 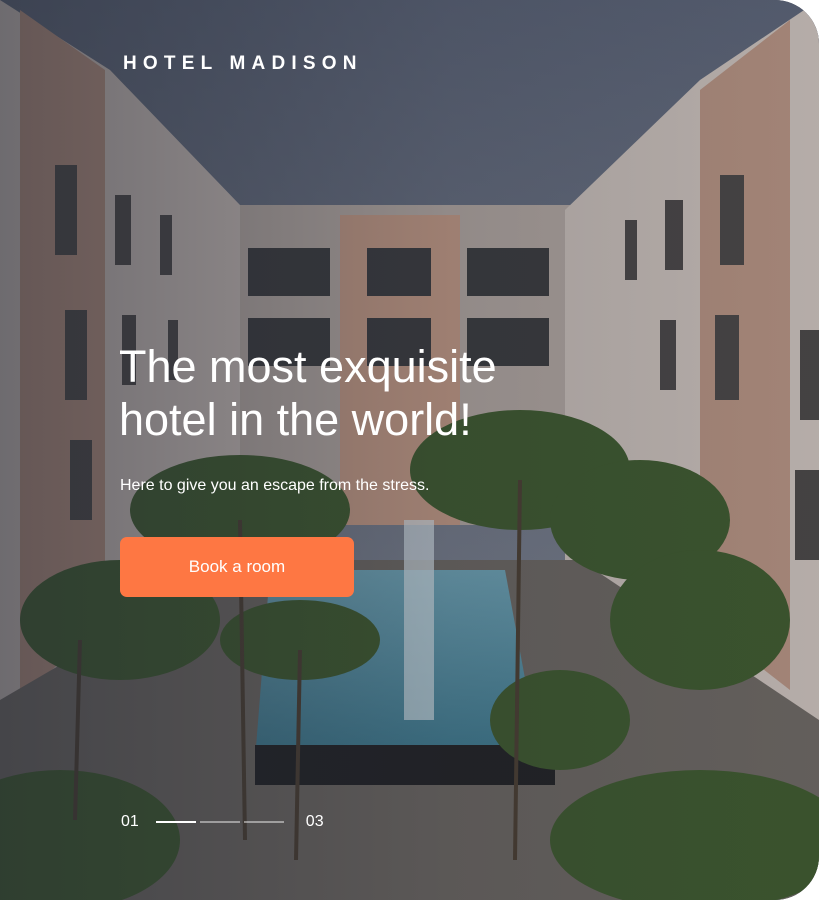 I want to click on slide-current-number: 01, so click(x=130, y=821).